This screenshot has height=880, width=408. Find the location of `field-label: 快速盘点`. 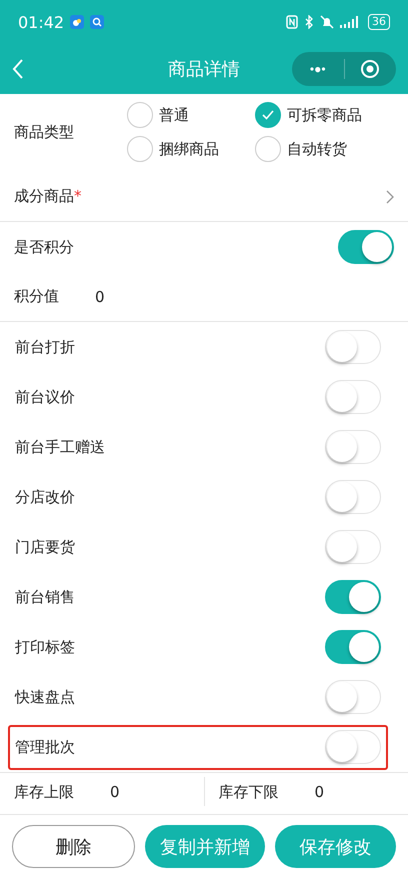

field-label: 快速盘点 is located at coordinates (45, 697).